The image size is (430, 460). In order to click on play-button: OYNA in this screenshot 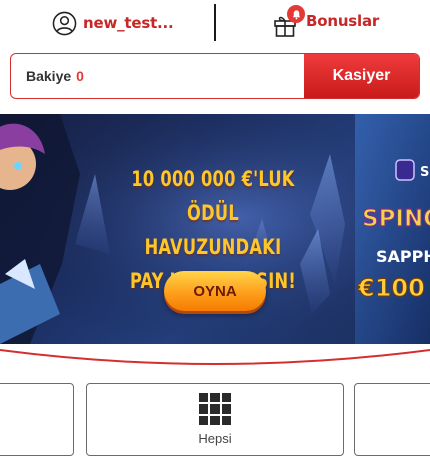, I will do `click(215, 291)`.